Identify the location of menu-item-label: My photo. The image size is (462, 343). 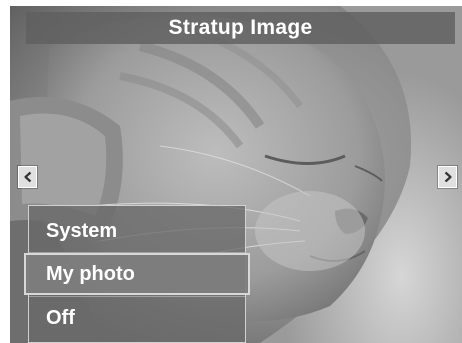
(90, 273).